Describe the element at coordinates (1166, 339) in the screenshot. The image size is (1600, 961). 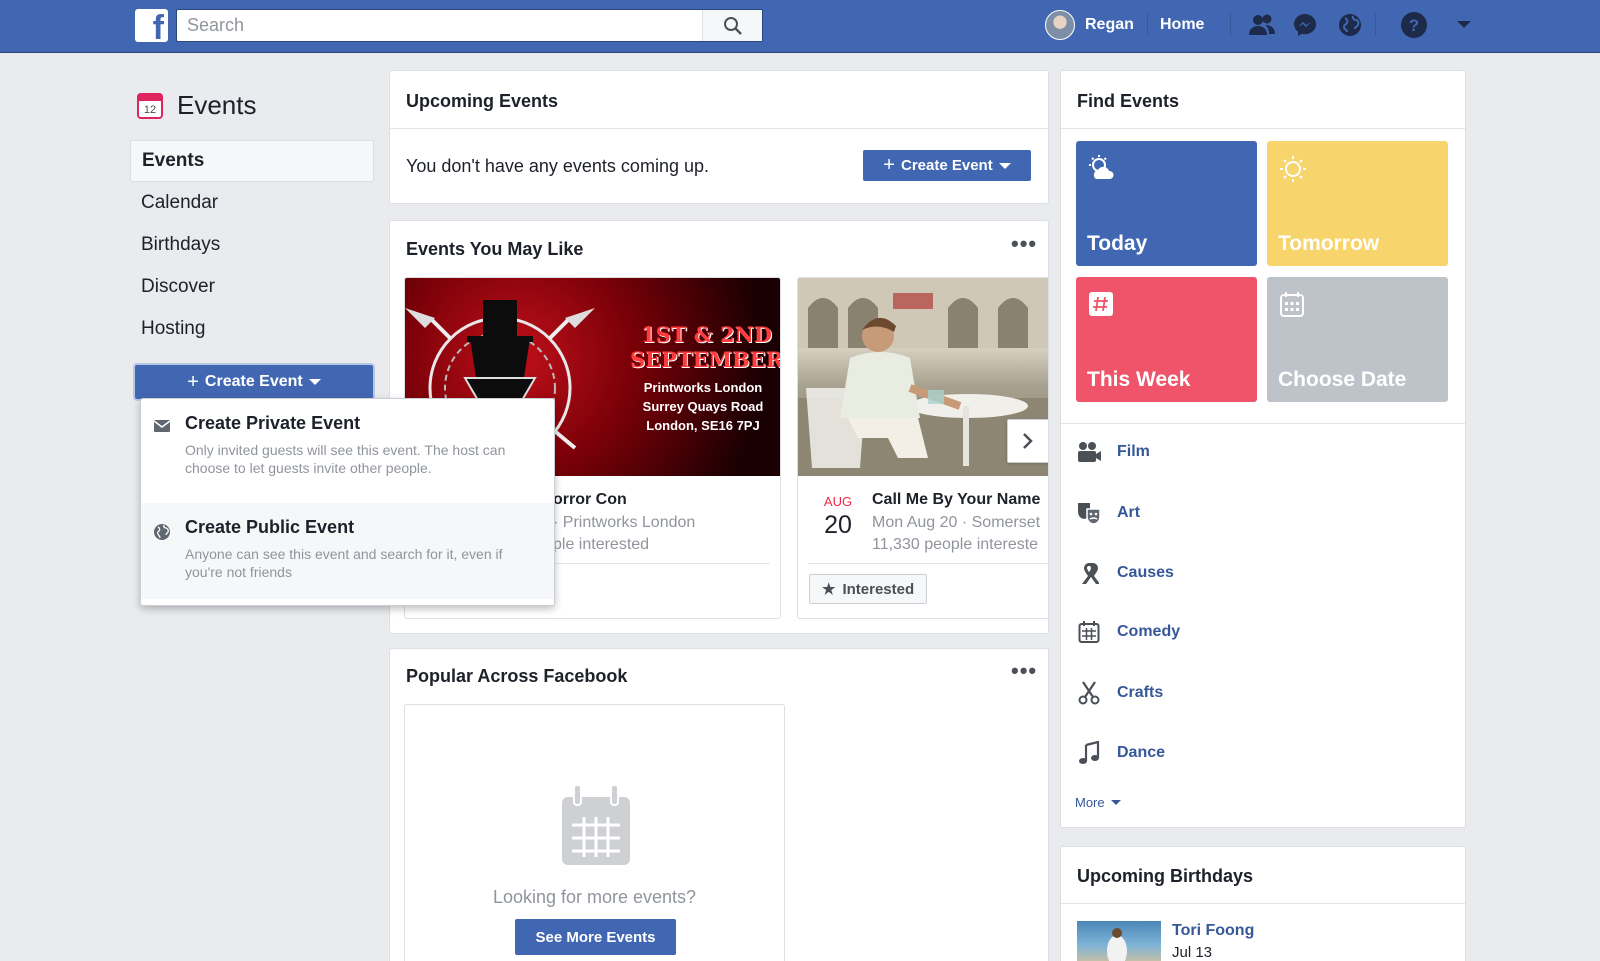
I see `tile-this-week: This Week` at that location.